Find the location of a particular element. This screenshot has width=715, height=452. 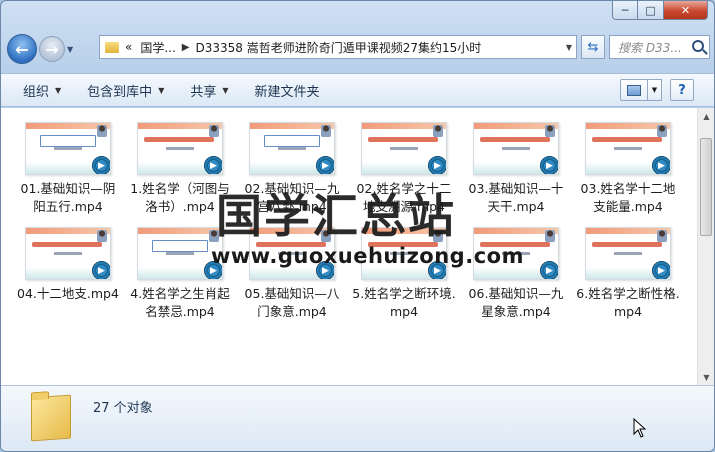

file-name: 6.姓名学之断性格.mp4 is located at coordinates (628, 302).